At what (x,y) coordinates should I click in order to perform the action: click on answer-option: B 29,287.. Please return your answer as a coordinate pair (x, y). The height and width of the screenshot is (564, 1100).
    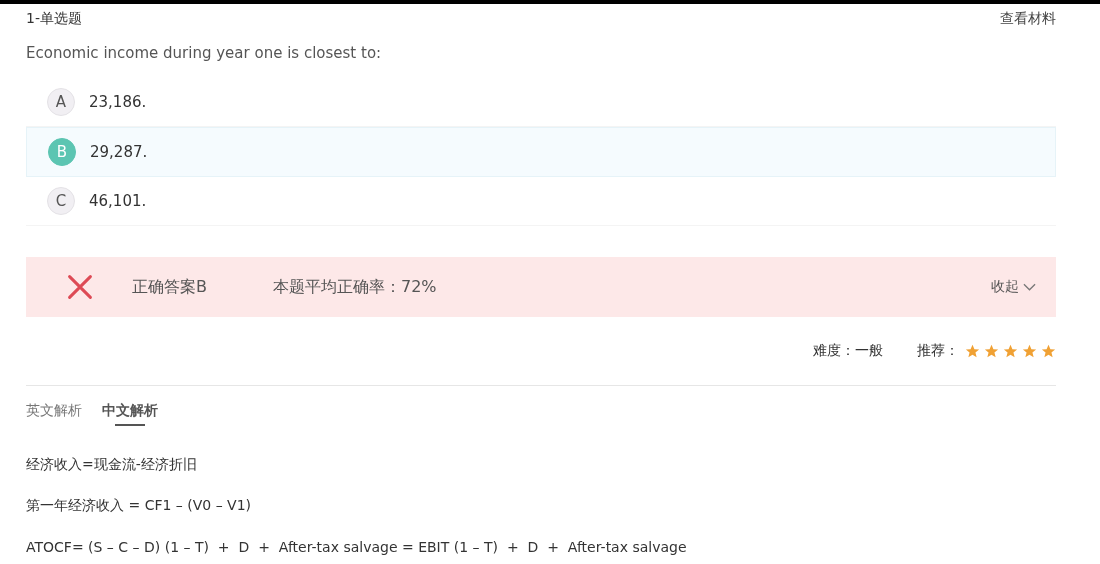
    Looking at the image, I should click on (541, 152).